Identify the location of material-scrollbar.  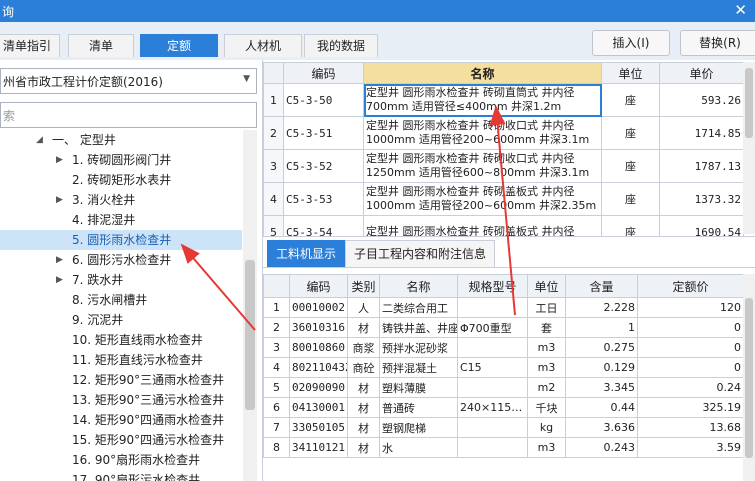
(749, 377).